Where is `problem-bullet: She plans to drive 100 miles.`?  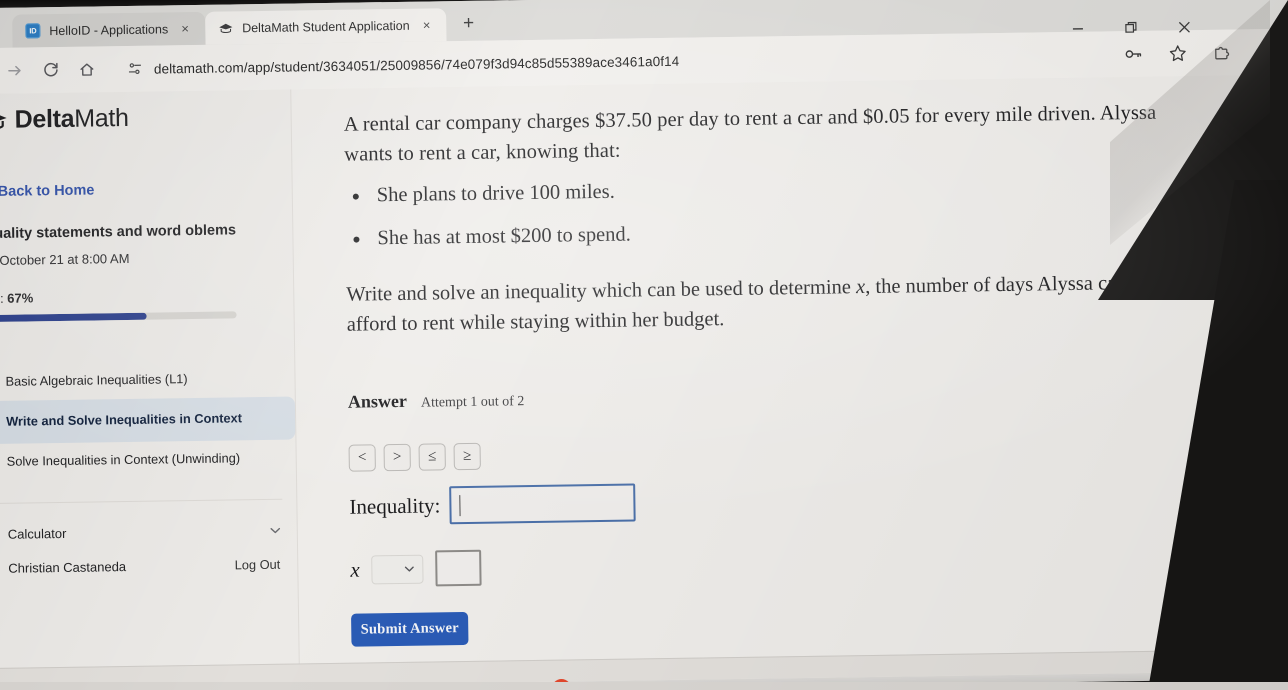
problem-bullet: She plans to drive 100 miles. is located at coordinates (772, 191).